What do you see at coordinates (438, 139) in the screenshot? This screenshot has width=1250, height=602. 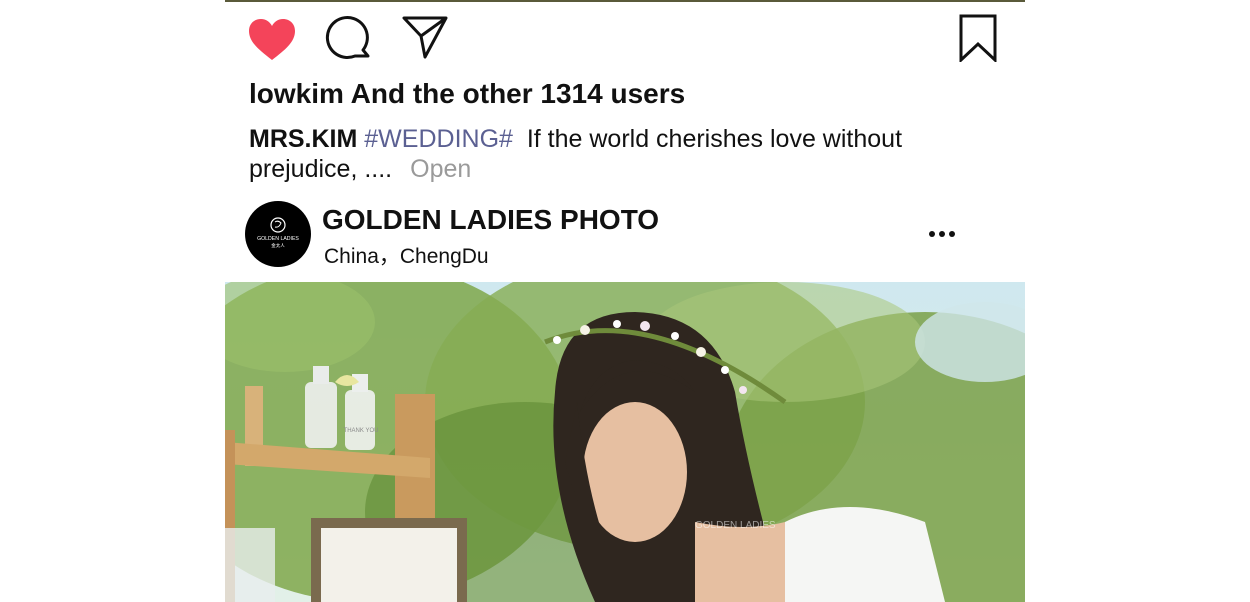 I see `caption-hashtag: #WEDDING#` at bounding box center [438, 139].